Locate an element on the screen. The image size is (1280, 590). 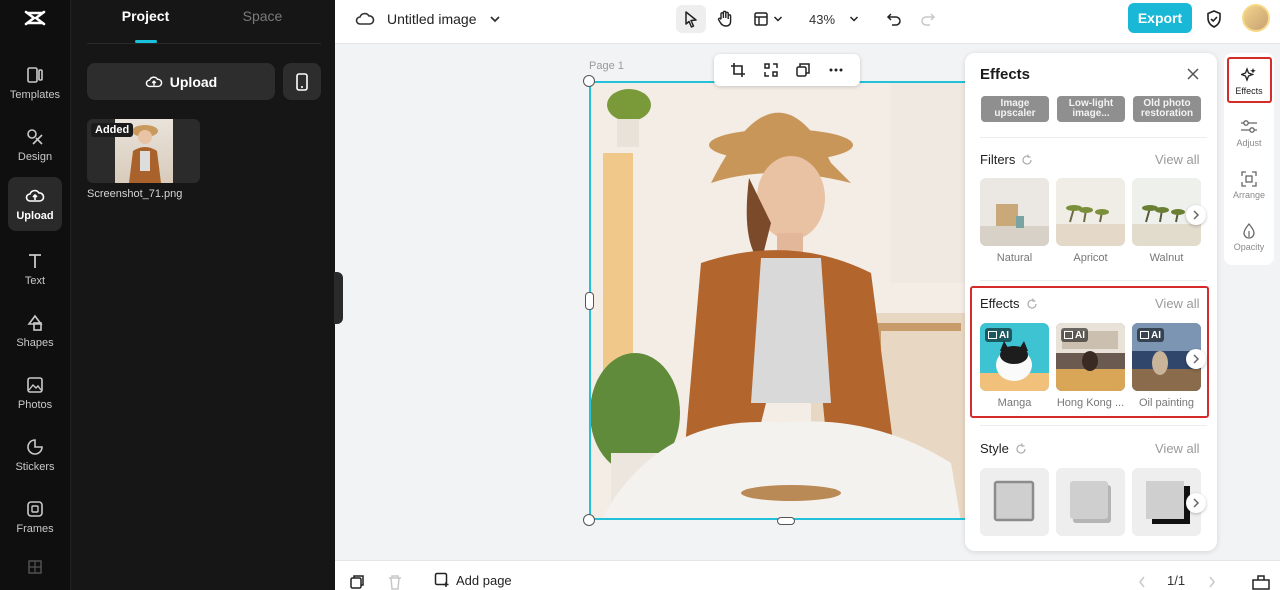
chevron-left-icon is located at coordinates (1142, 582).